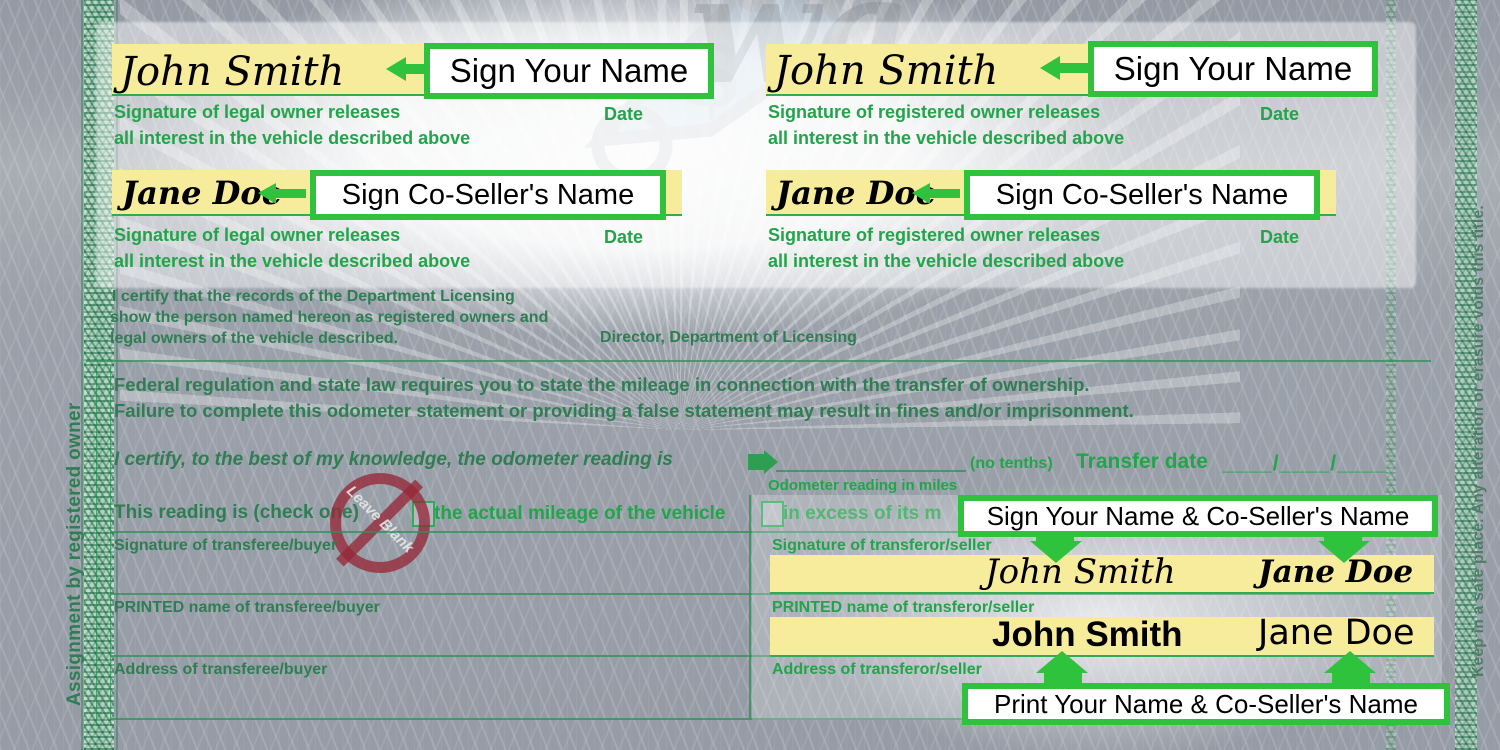 The height and width of the screenshot is (750, 1500). Describe the element at coordinates (882, 545) in the screenshot. I see `seller-signature-caption: Signature of transferor/seller` at that location.